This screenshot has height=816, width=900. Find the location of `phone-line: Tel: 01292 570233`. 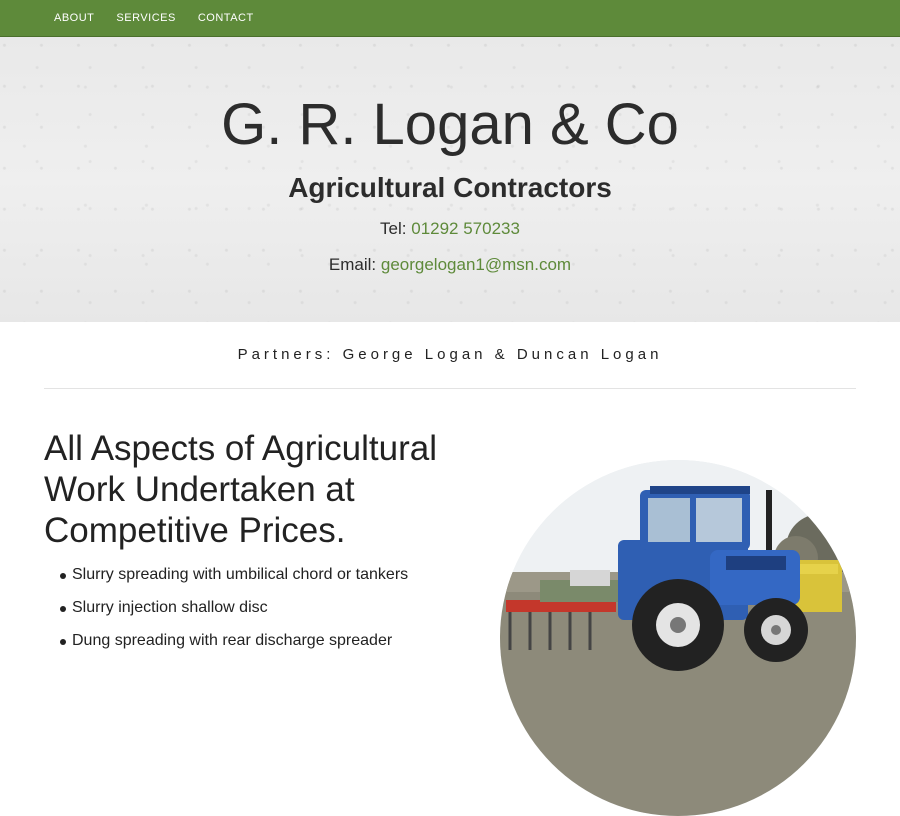

phone-line: Tel: 01292 570233 is located at coordinates (450, 229).